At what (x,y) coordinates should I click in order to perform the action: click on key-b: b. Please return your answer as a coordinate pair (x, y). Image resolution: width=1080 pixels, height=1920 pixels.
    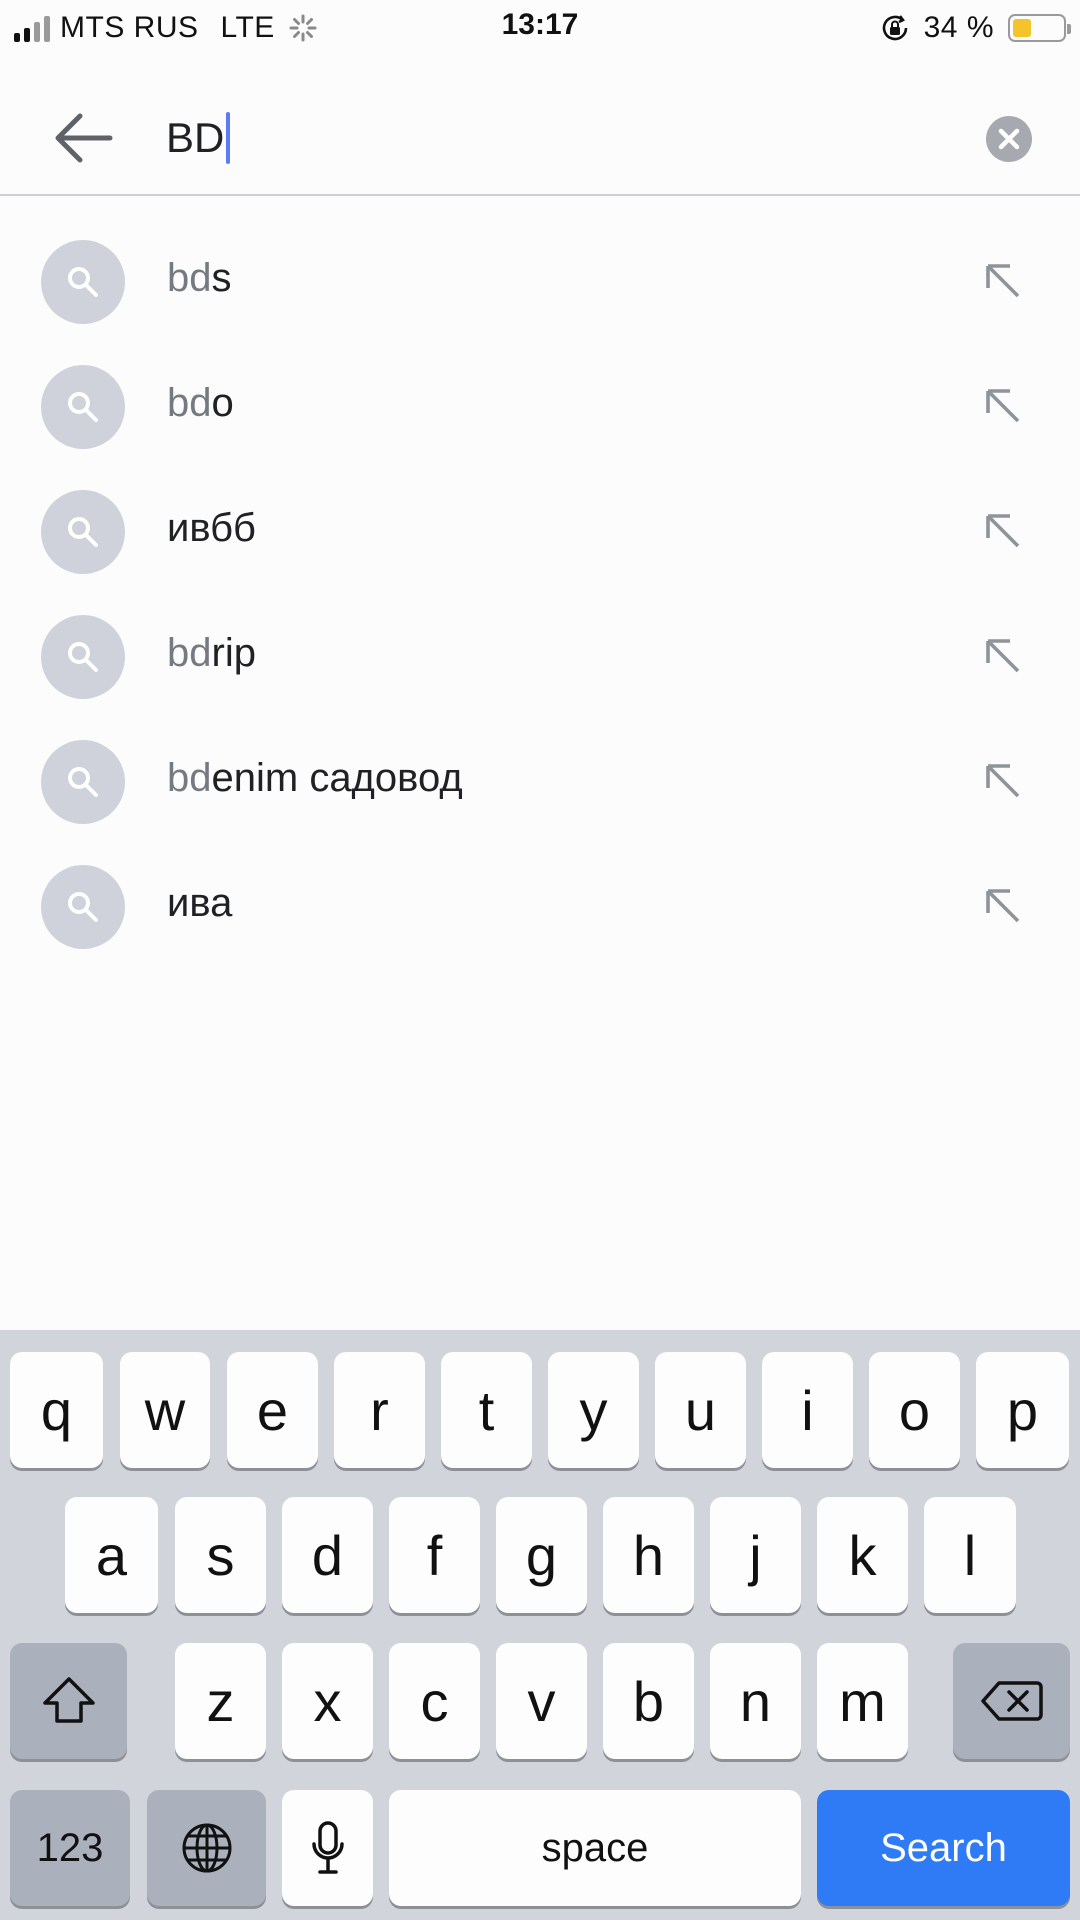
    Looking at the image, I should click on (648, 1701).